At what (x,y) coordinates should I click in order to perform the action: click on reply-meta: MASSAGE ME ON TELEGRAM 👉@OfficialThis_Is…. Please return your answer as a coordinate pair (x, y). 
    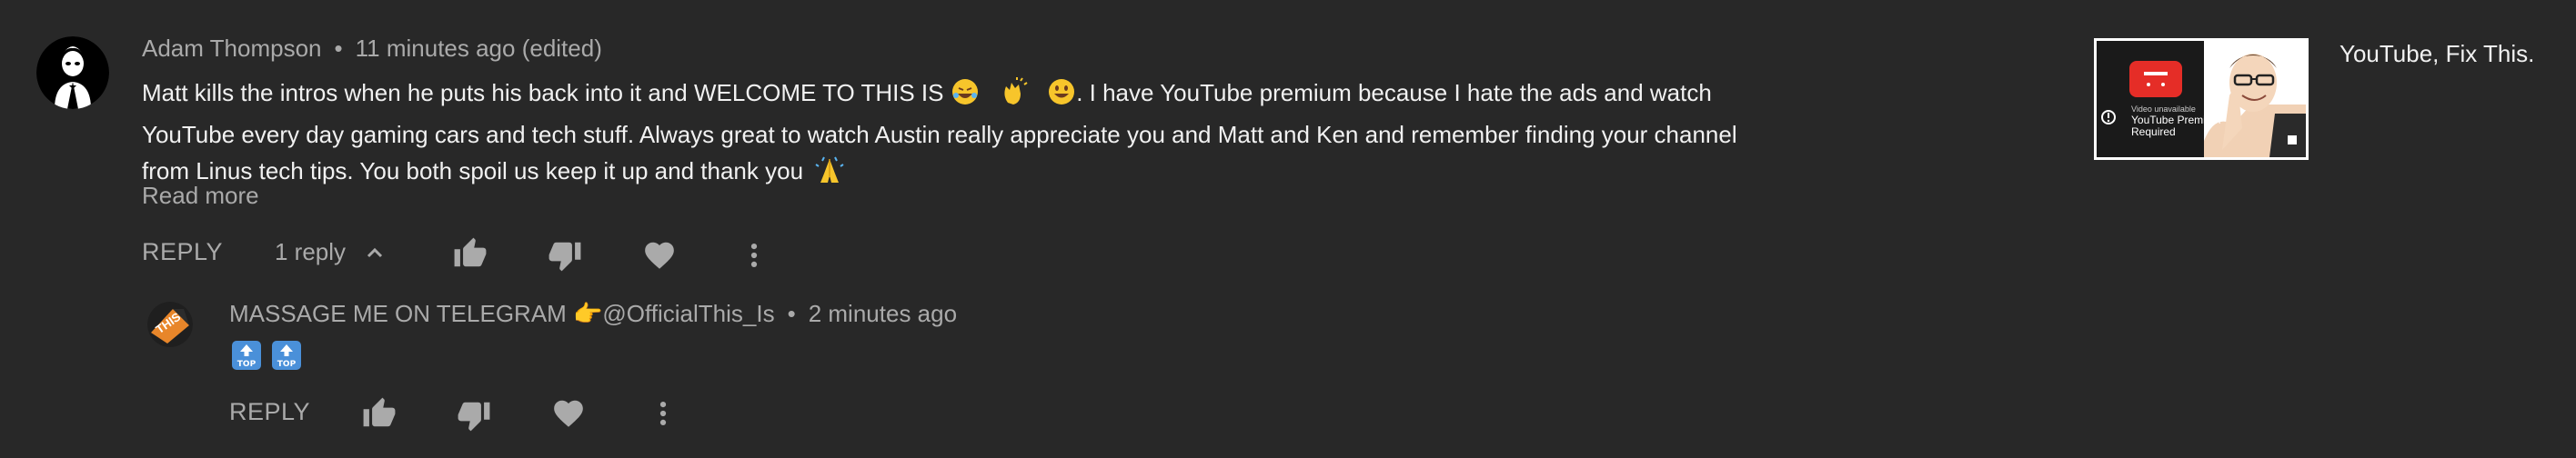
    Looking at the image, I should click on (593, 314).